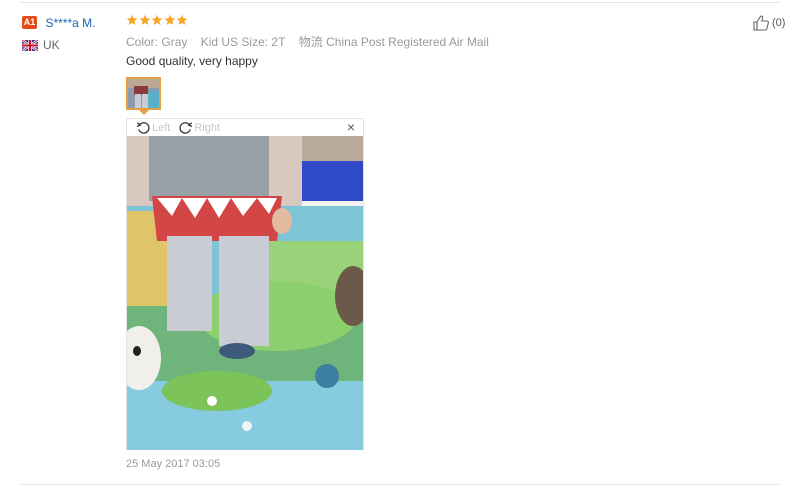 The image size is (800, 490). I want to click on rotate-left-icon, so click(143, 128).